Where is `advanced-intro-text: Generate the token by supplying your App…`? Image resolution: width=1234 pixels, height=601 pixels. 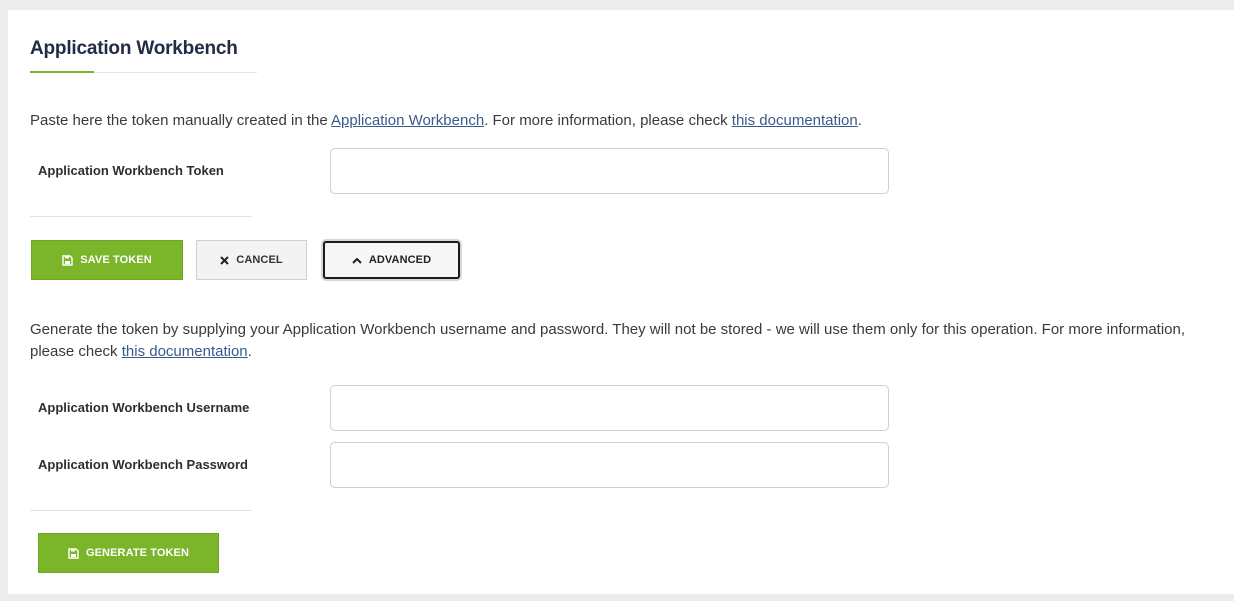
advanced-intro-text: Generate the token by supplying your App… is located at coordinates (620, 341).